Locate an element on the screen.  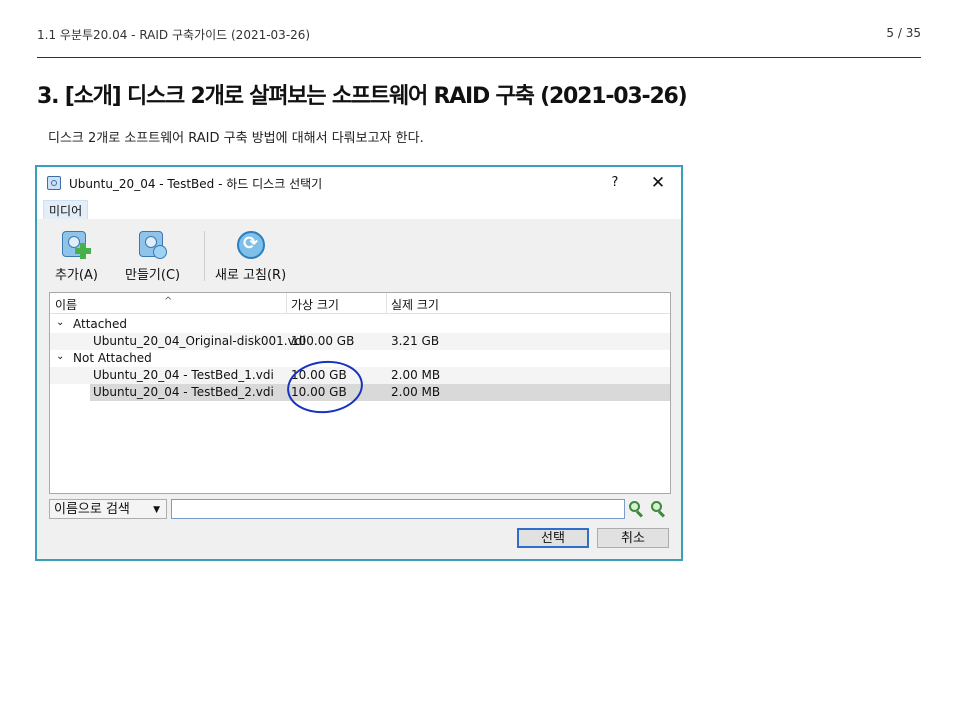
menu-media: 미디어 is located at coordinates (66, 210).